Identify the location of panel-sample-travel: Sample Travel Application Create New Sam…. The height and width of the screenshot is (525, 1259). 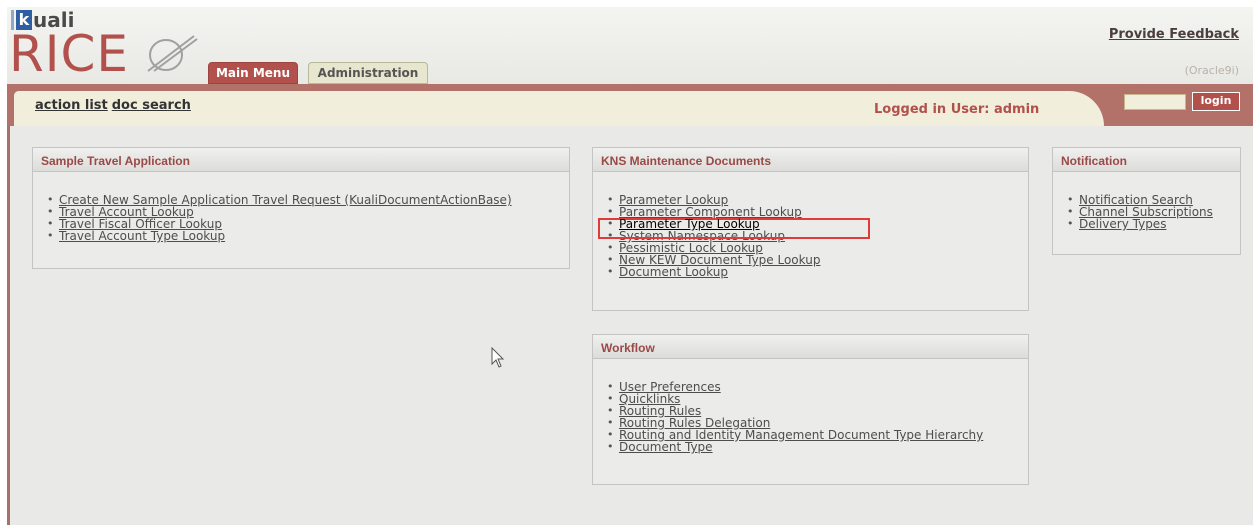
(301, 208).